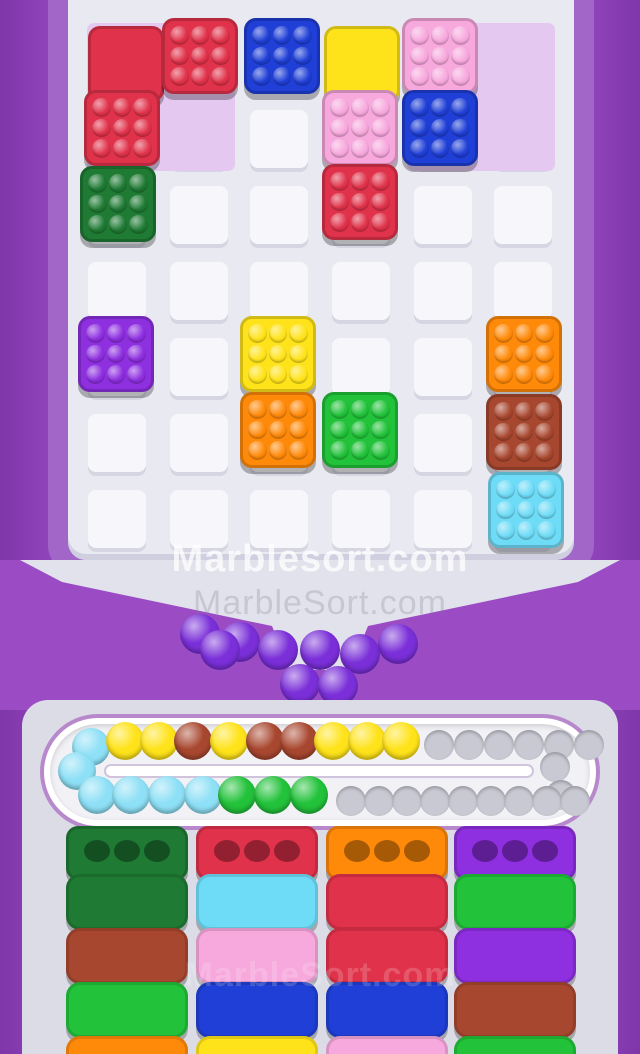 The image size is (640, 1054). What do you see at coordinates (526, 510) in the screenshot?
I see `block-cyan` at bounding box center [526, 510].